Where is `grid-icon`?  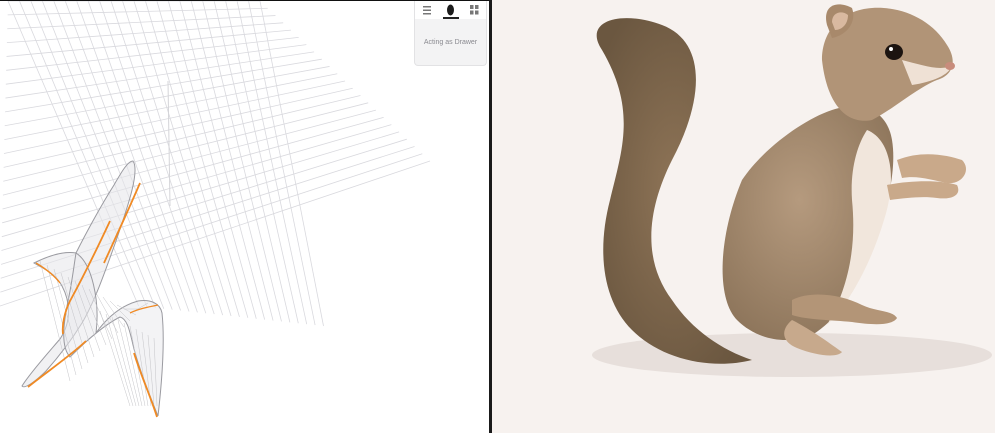 grid-icon is located at coordinates (474, 10).